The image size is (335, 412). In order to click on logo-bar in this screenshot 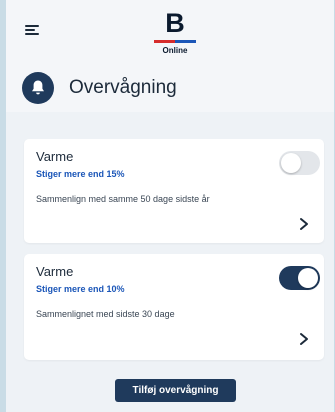, I will do `click(175, 41)`.